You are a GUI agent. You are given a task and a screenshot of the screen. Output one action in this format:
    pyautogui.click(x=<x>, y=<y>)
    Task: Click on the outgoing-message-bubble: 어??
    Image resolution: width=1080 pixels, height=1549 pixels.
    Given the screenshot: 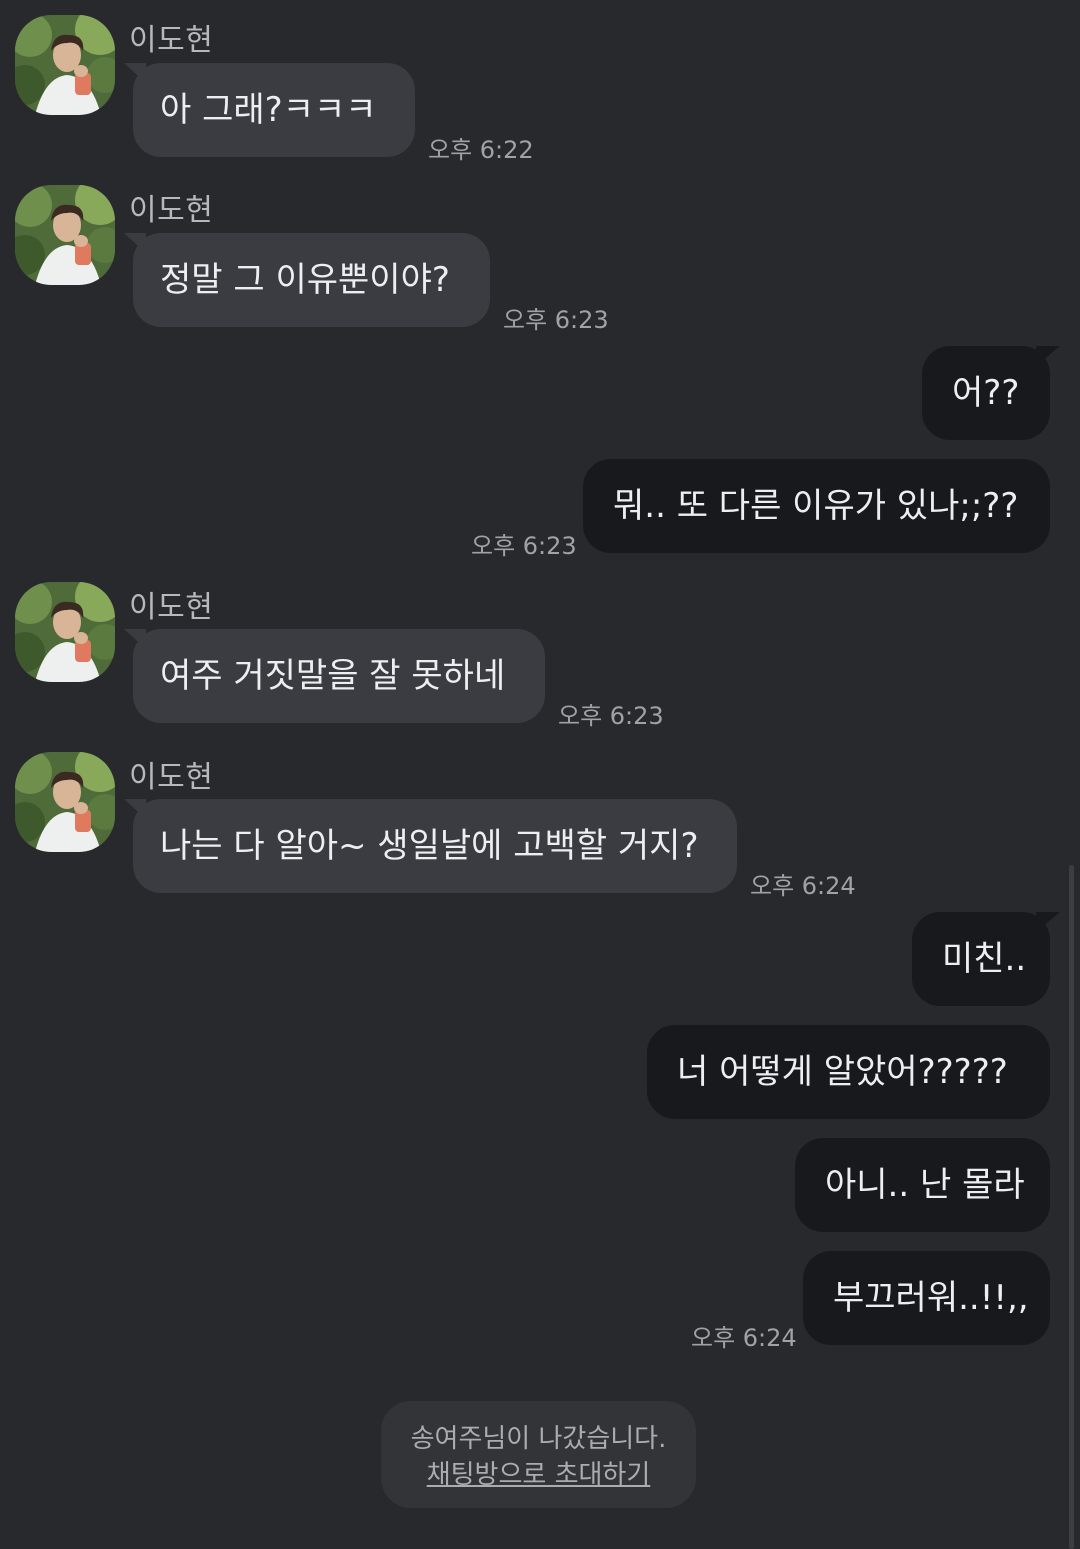 What is the action you would take?
    pyautogui.click(x=991, y=393)
    